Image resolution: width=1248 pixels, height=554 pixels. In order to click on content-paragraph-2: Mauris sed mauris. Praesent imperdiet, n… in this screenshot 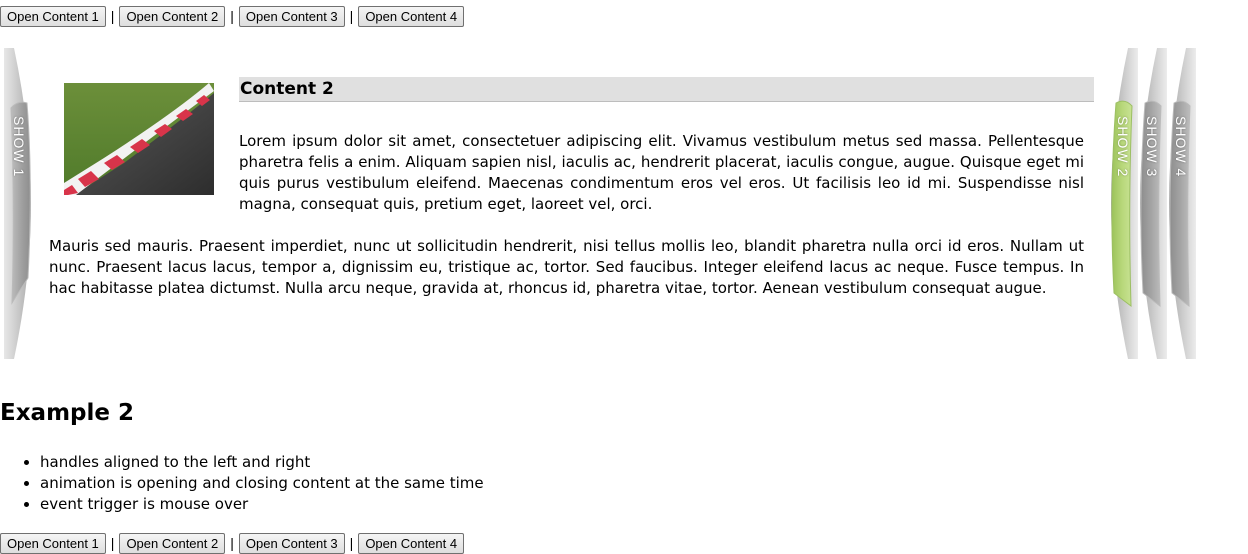, I will do `click(566, 267)`.